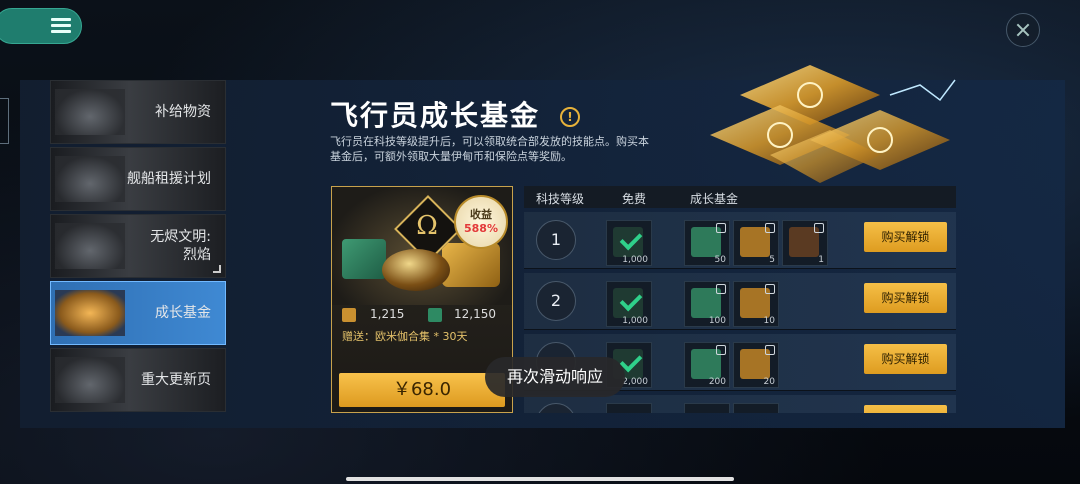 This screenshot has height=484, width=1080. I want to click on home-indicator, so click(540, 479).